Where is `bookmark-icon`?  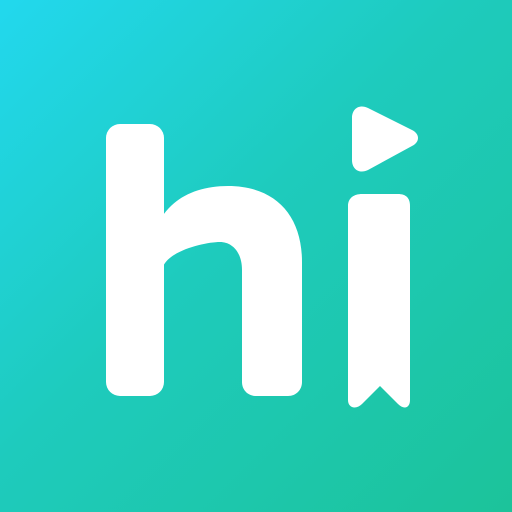
bookmark-icon is located at coordinates (379, 301).